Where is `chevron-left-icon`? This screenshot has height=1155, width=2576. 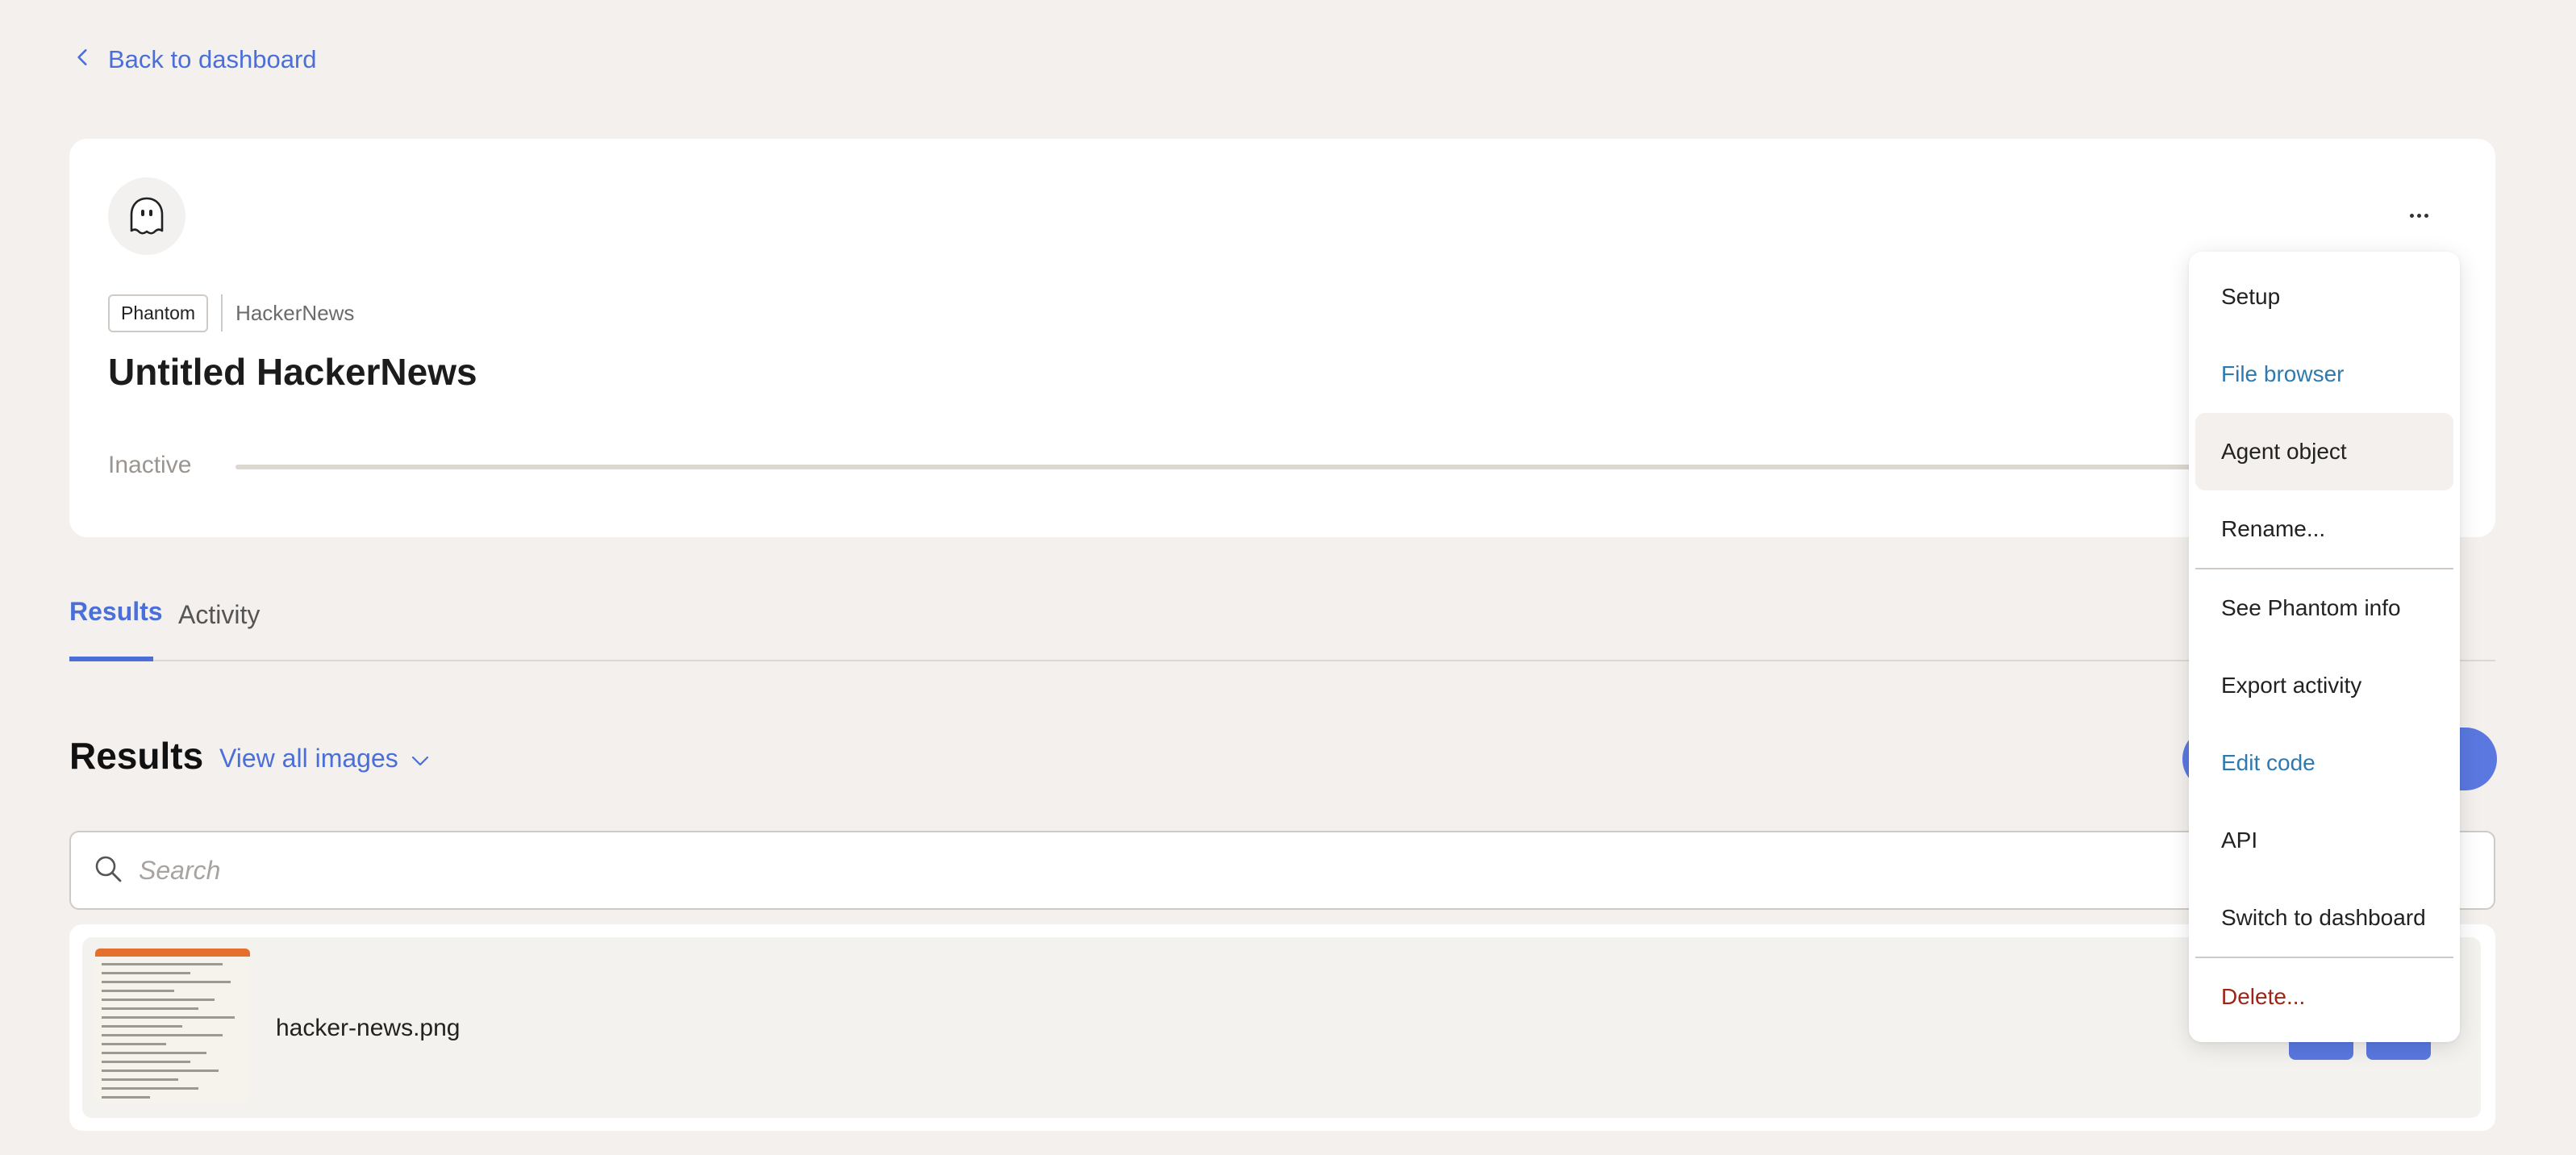 chevron-left-icon is located at coordinates (83, 59).